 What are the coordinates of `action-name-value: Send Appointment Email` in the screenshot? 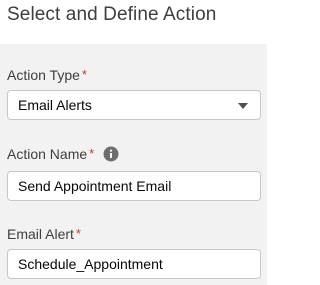 It's located at (95, 186).